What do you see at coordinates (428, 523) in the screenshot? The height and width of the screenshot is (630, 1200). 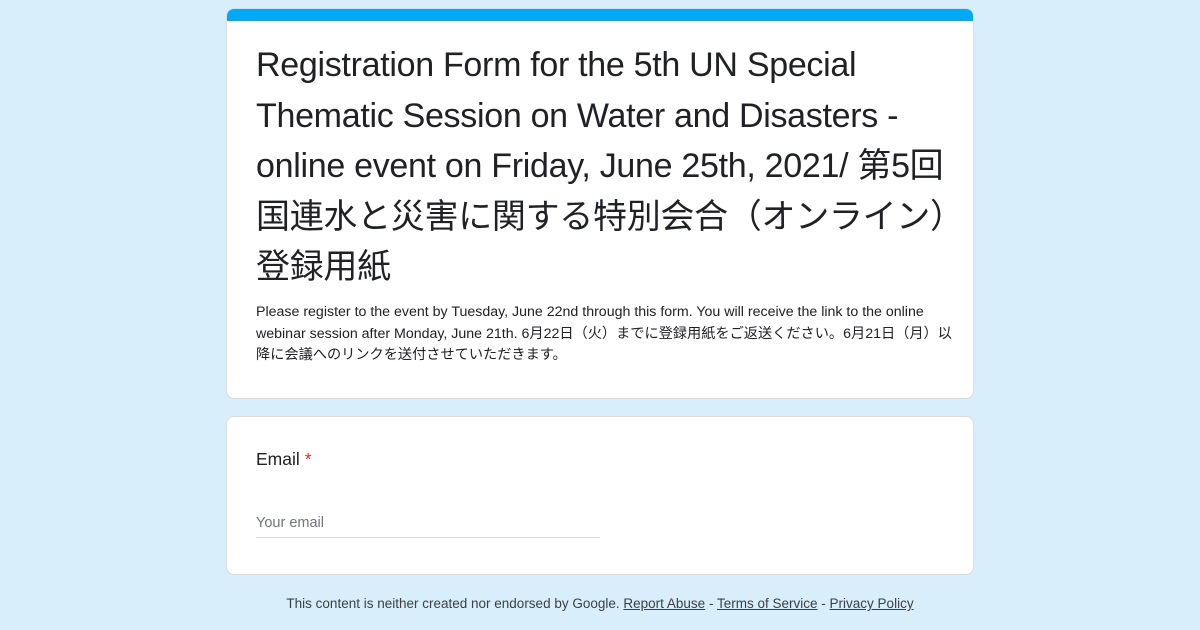 I see `email-input` at bounding box center [428, 523].